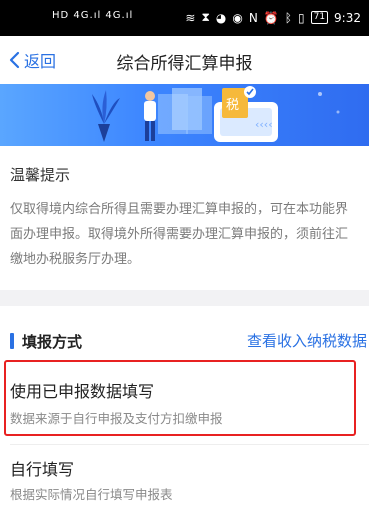 The height and width of the screenshot is (531, 369). I want to click on battery-indicator: 71, so click(319, 17).